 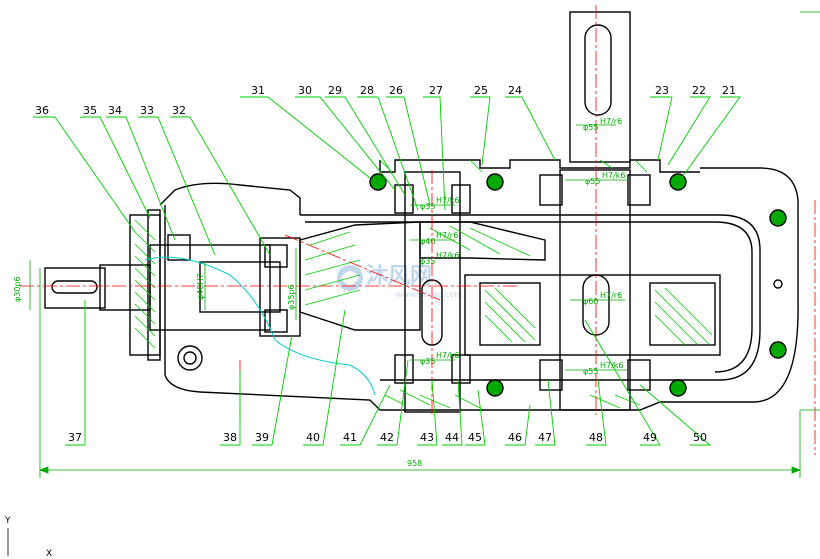 What do you see at coordinates (427, 241) in the screenshot?
I see `dim-mid-seat2: φ40` at bounding box center [427, 241].